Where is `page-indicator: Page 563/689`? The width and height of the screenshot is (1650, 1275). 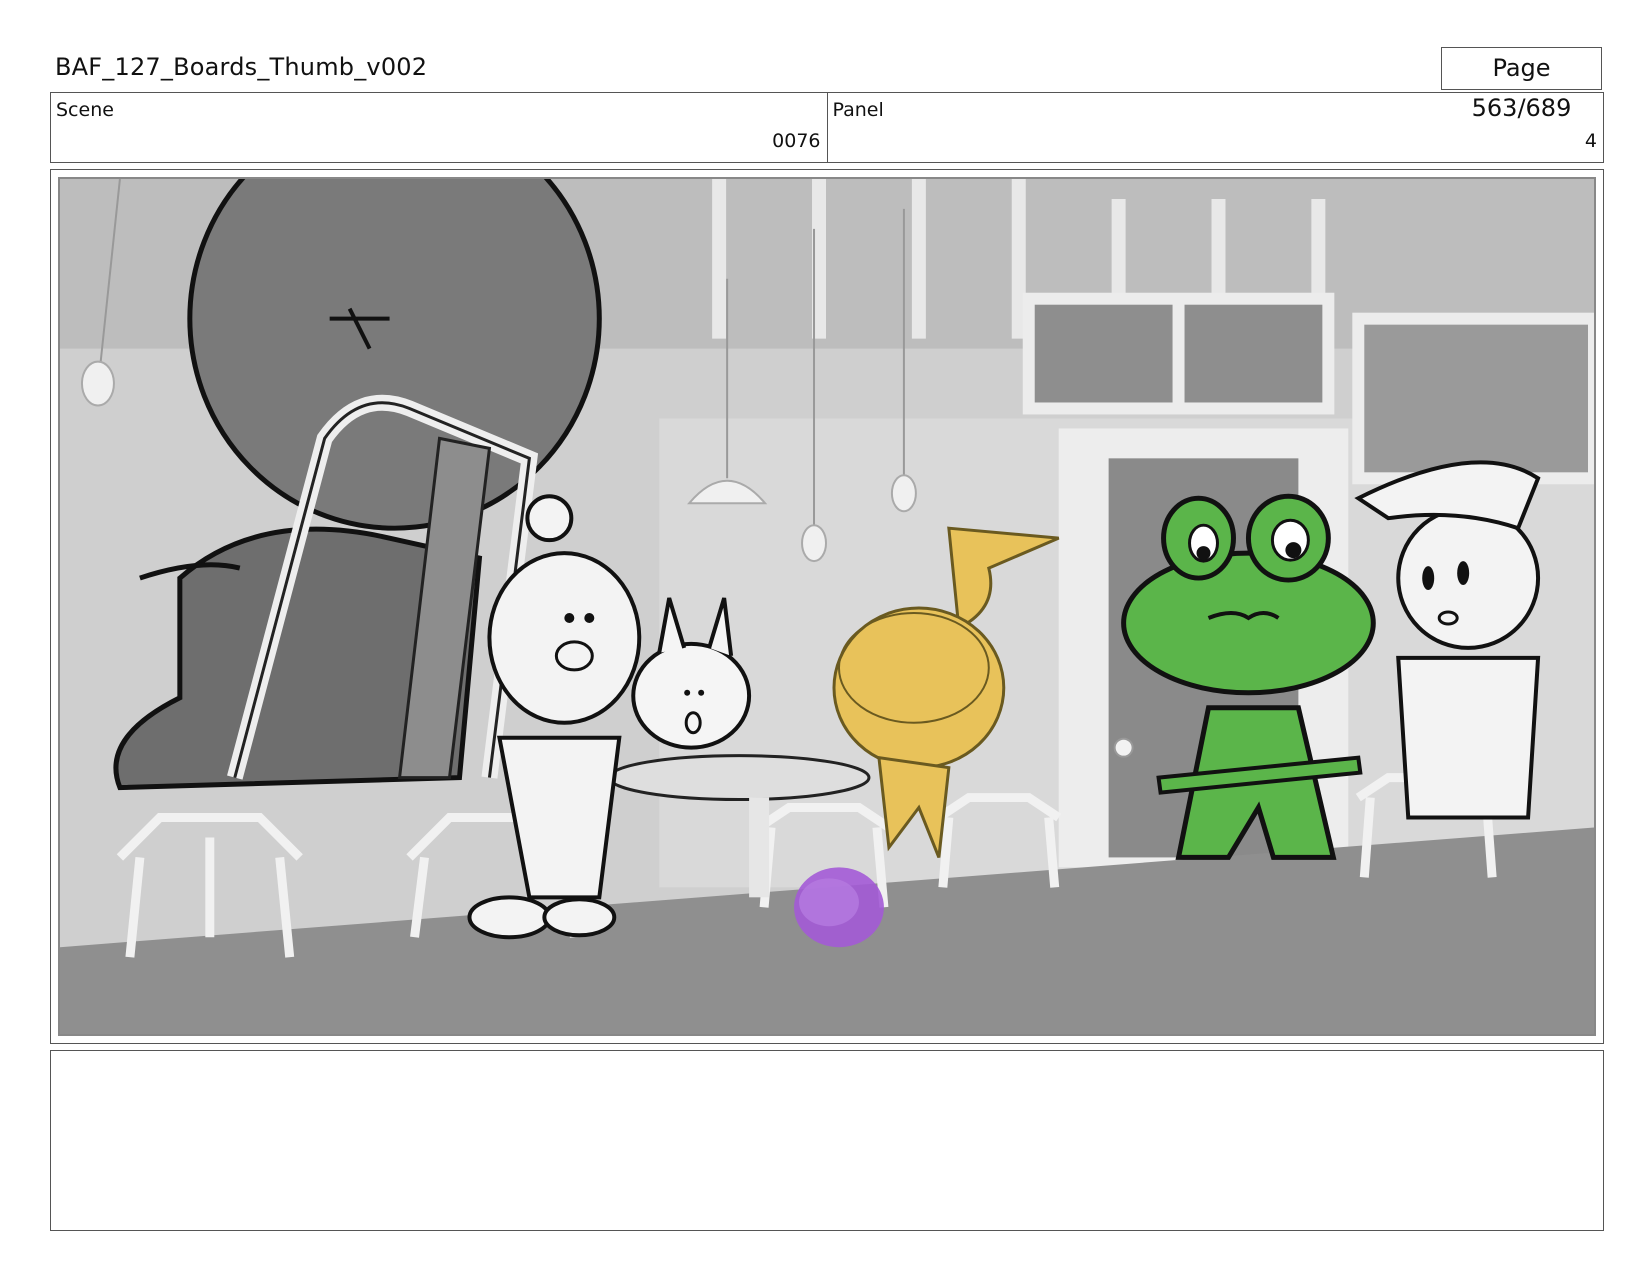
page-indicator: Page 563/689 is located at coordinates (1521, 84).